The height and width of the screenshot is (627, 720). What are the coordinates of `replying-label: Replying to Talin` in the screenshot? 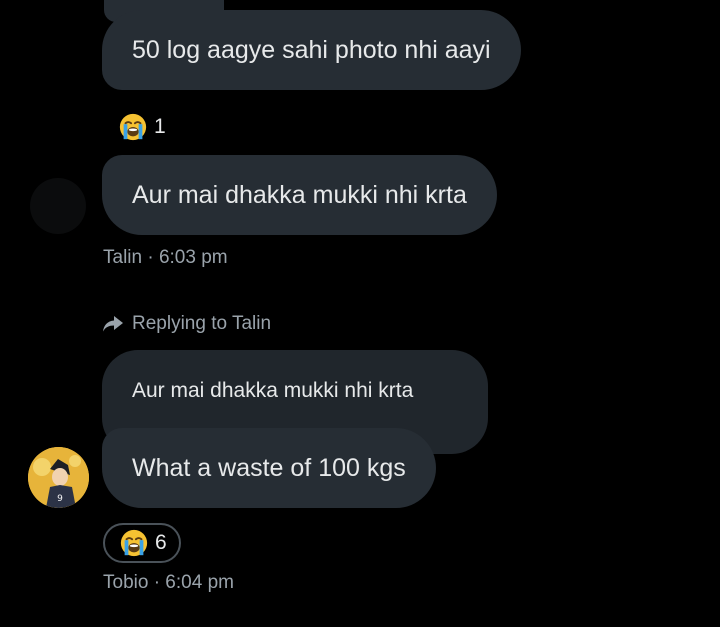 It's located at (202, 323).